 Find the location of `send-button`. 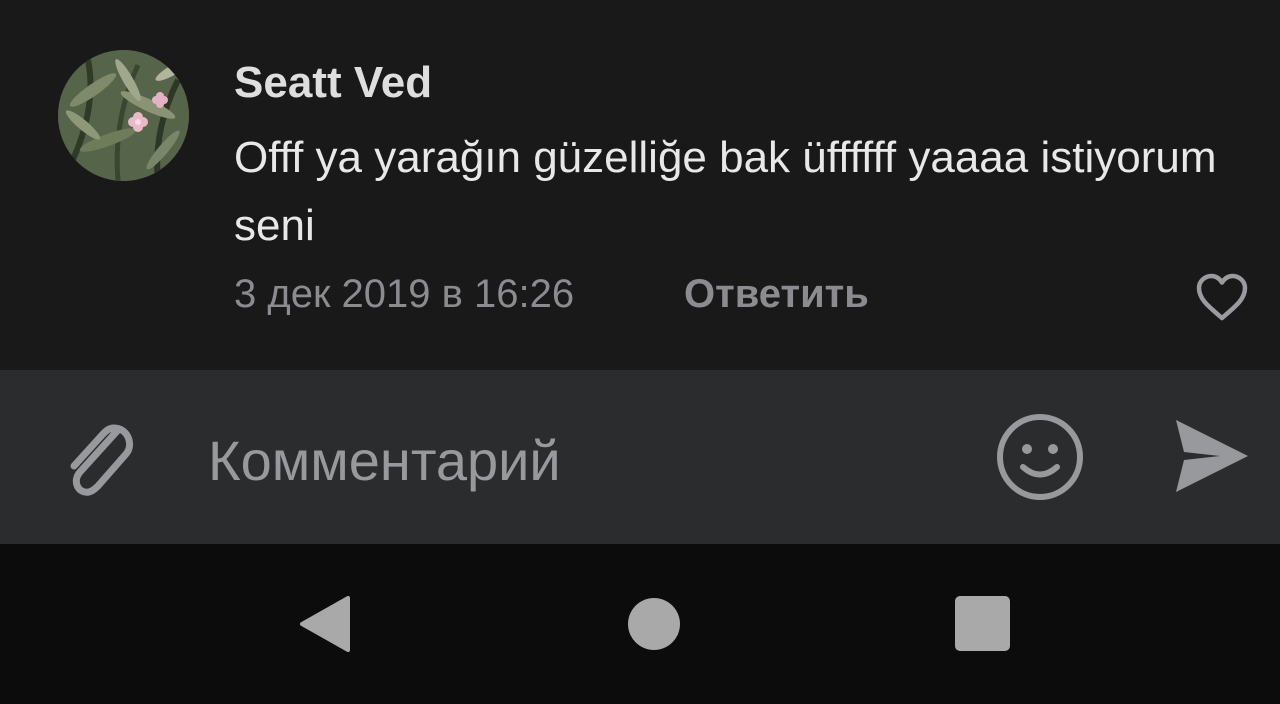

send-button is located at coordinates (1210, 456).